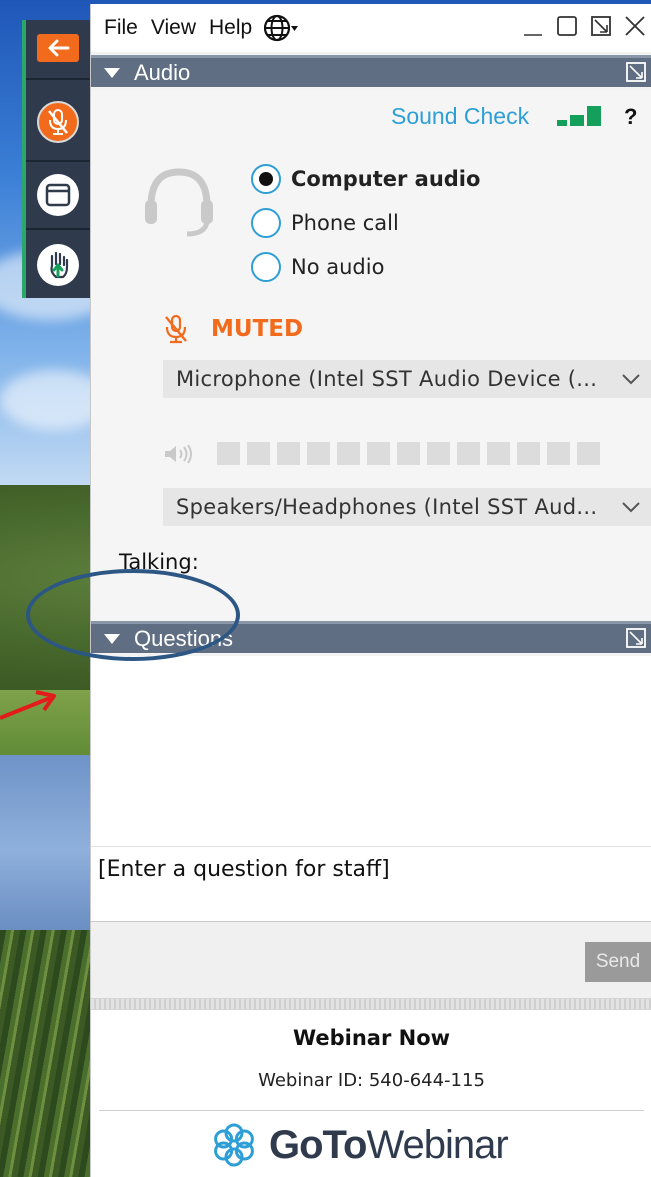  Describe the element at coordinates (371, 1110) in the screenshot. I see `footer-divider` at that location.